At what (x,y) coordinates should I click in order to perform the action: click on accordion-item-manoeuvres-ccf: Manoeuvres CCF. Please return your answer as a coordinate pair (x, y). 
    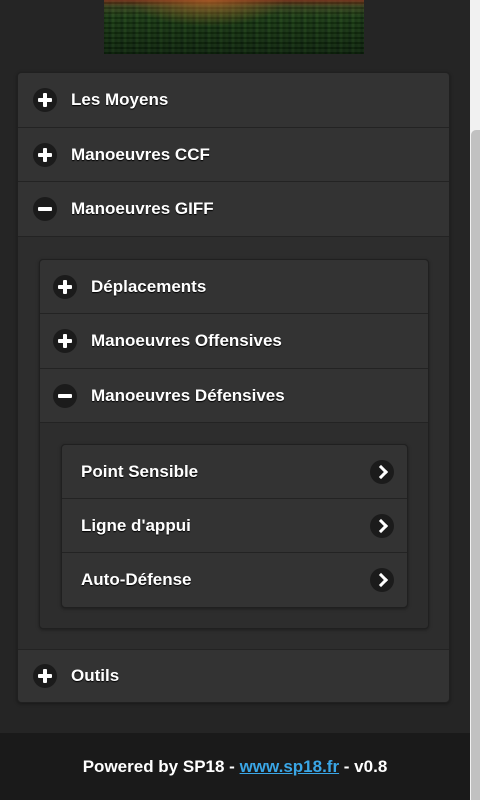
    Looking at the image, I should click on (233, 155).